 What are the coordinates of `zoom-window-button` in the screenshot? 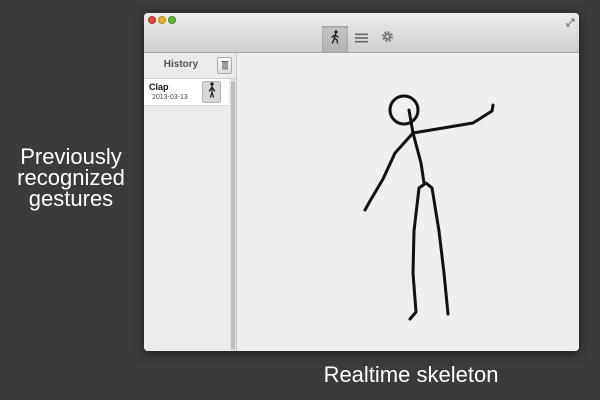 It's located at (172, 20).